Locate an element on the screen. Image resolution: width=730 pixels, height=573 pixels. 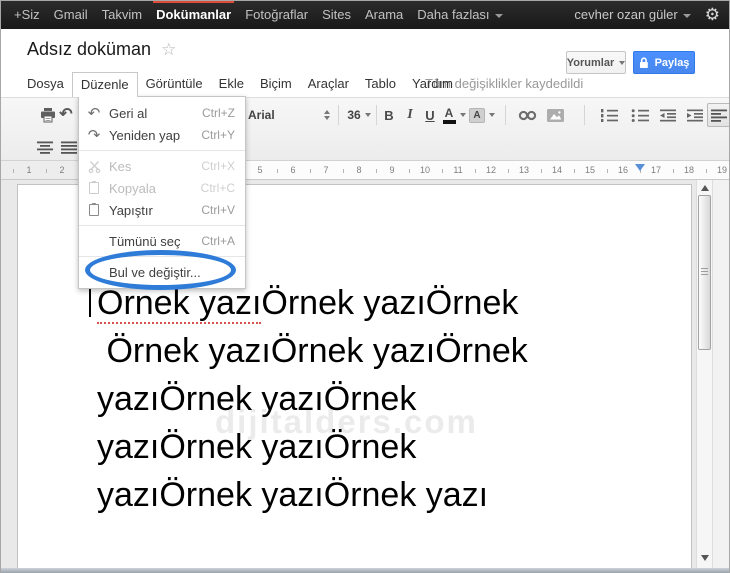
scroll-up-icon is located at coordinates (705, 188).